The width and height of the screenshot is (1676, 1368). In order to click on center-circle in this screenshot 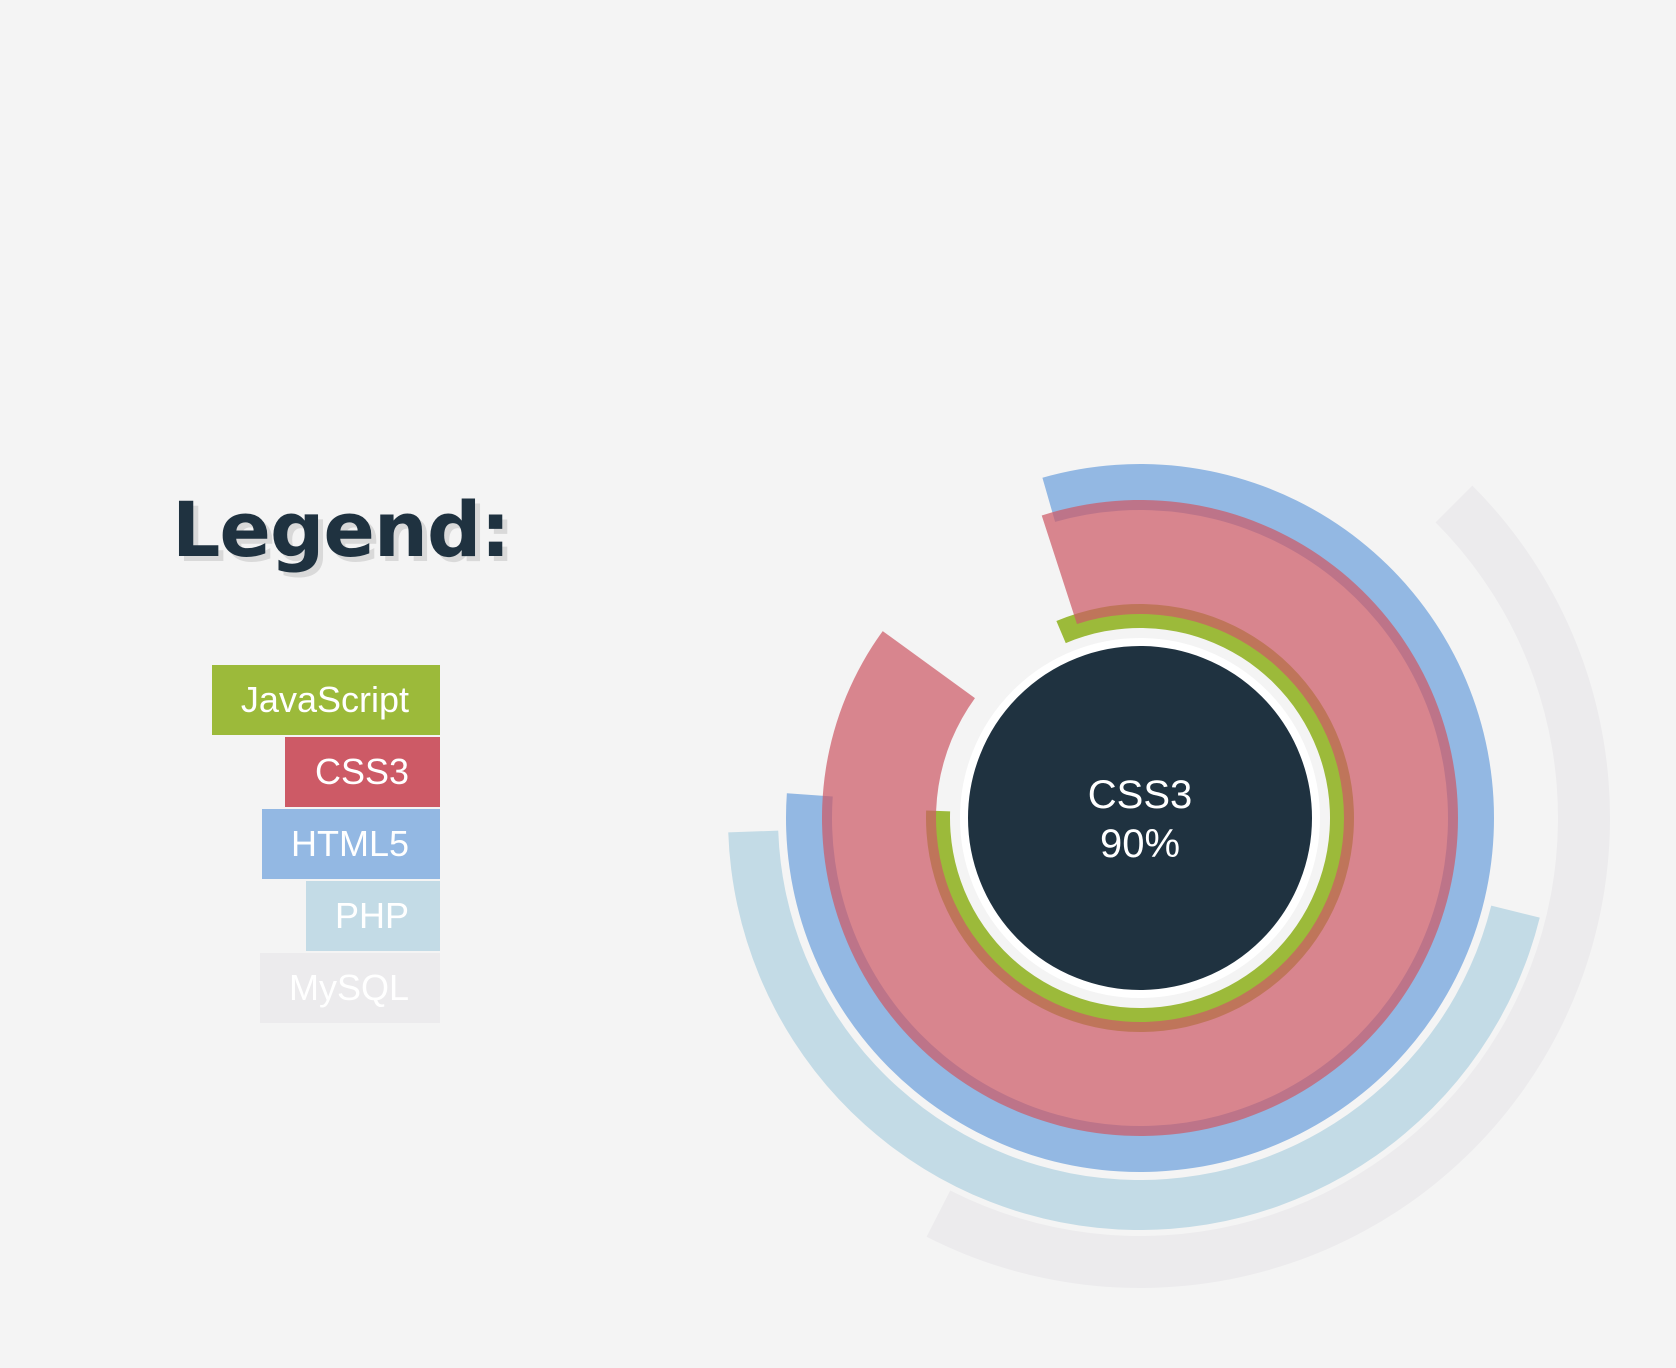, I will do `click(1140, 818)`.